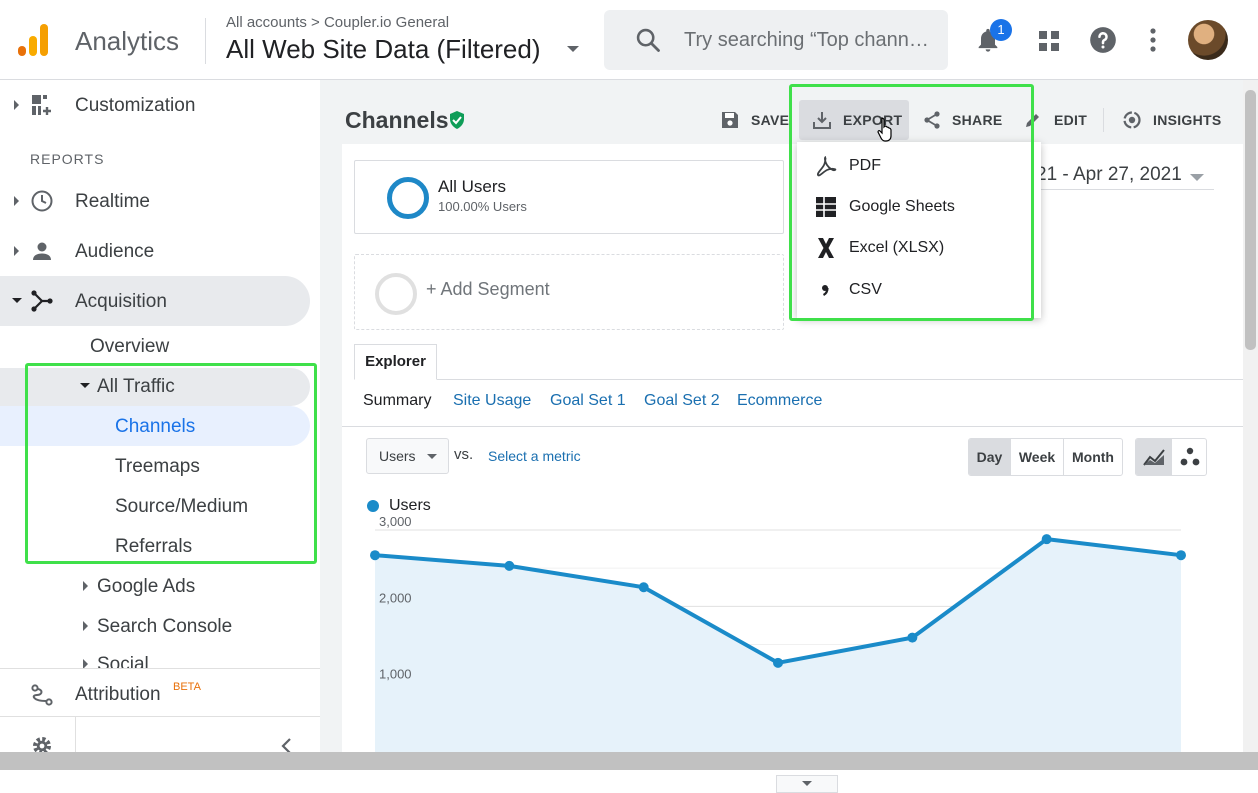  Describe the element at coordinates (41, 105) in the screenshot. I see `customization-dashboard-icon` at that location.